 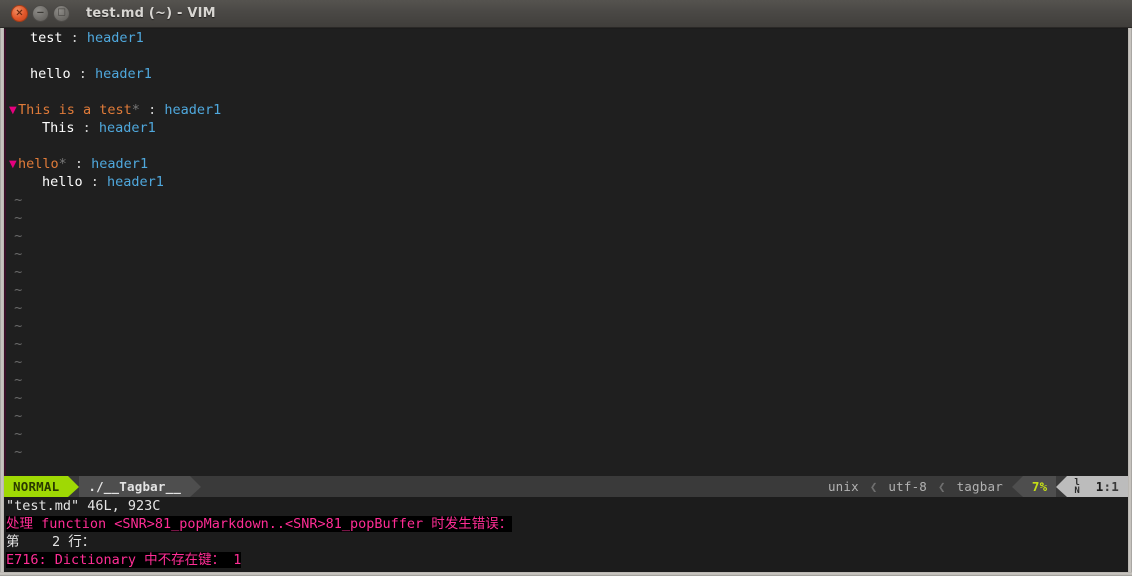 What do you see at coordinates (566, 14) in the screenshot?
I see `window-titlebar: × − □ test.md (~) - VIM` at bounding box center [566, 14].